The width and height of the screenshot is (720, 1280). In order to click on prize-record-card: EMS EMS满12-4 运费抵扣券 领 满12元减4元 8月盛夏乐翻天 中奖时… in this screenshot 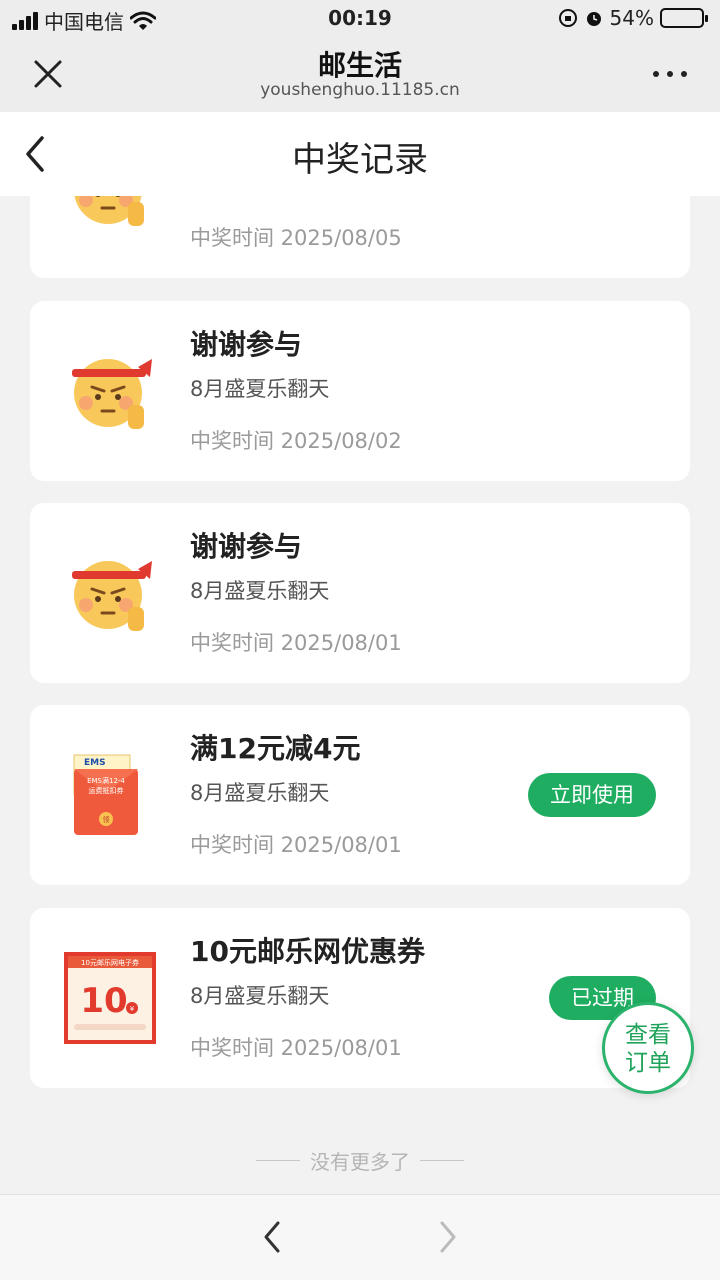, I will do `click(360, 795)`.